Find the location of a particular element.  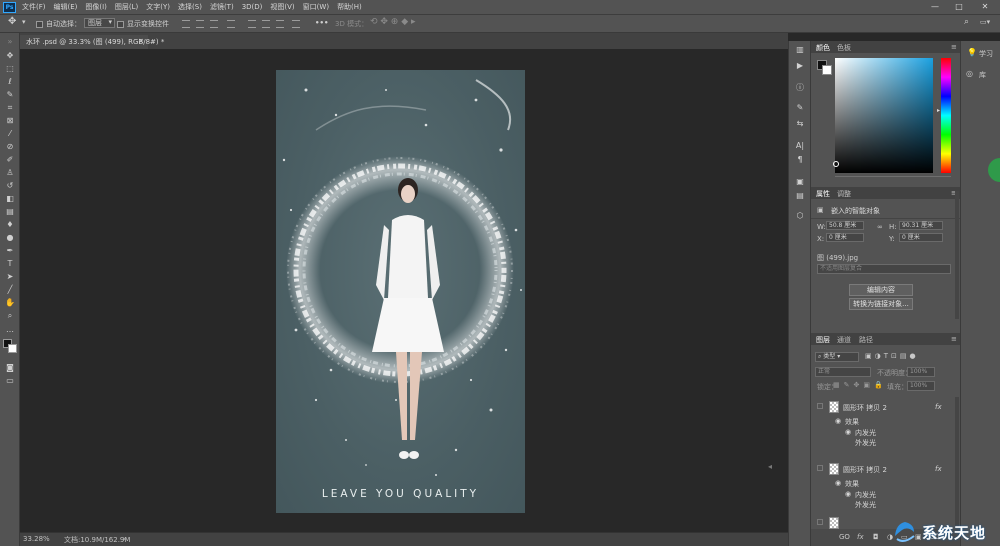

blend-mode-dropdown: 正常 is located at coordinates (843, 372).